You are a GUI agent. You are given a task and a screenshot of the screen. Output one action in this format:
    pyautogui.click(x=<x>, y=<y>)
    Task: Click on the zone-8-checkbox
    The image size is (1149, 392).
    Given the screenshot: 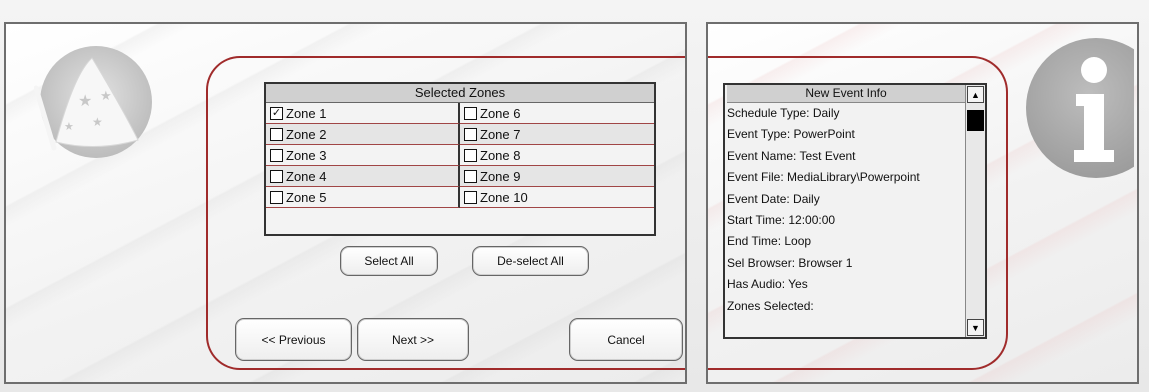 What is the action you would take?
    pyautogui.click(x=470, y=155)
    